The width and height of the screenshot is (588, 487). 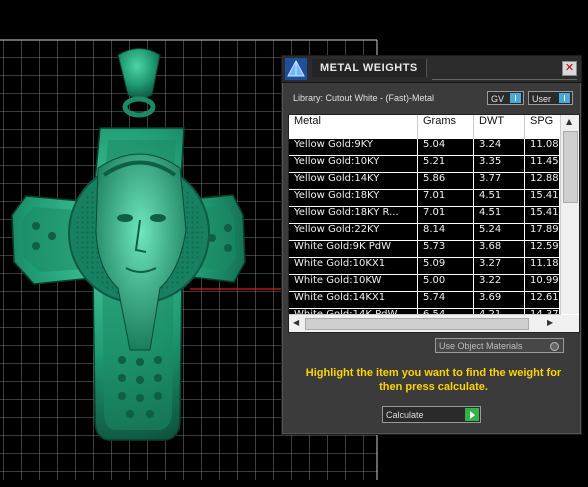 I want to click on scrollbar-corner, so click(x=570, y=323).